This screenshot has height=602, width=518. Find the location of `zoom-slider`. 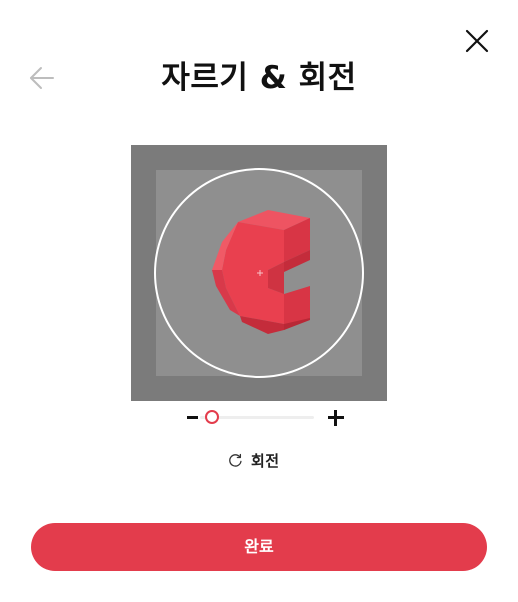

zoom-slider is located at coordinates (268, 418).